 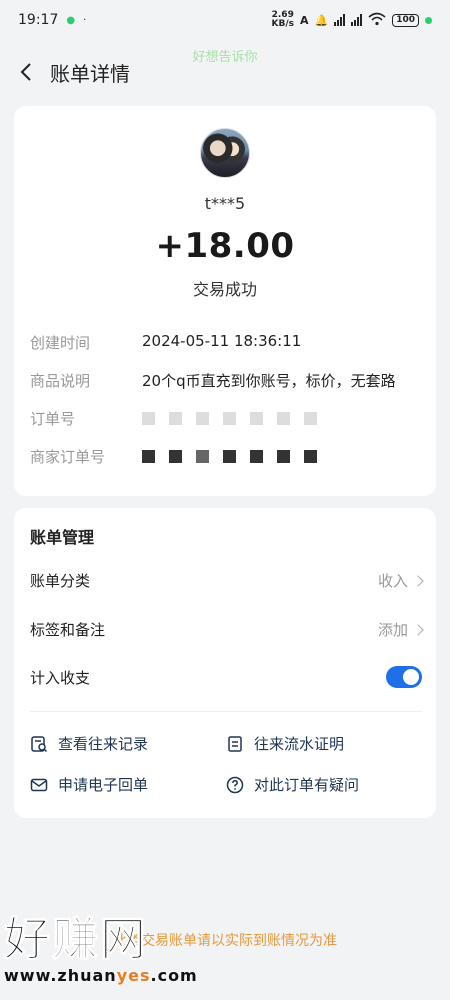 What do you see at coordinates (39, 784) in the screenshot?
I see `mail-icon` at bounding box center [39, 784].